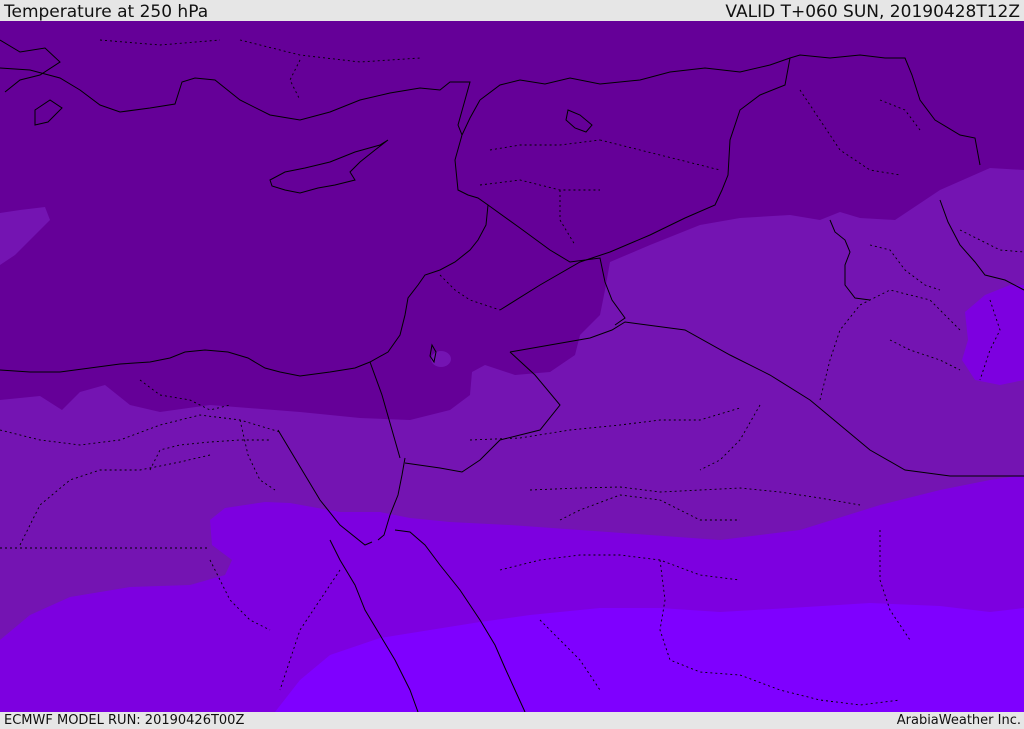 The width and height of the screenshot is (1024, 729). What do you see at coordinates (872, 12) in the screenshot?
I see `valid-time-label: VALID T+060 SUN, 20190428T12Z` at bounding box center [872, 12].